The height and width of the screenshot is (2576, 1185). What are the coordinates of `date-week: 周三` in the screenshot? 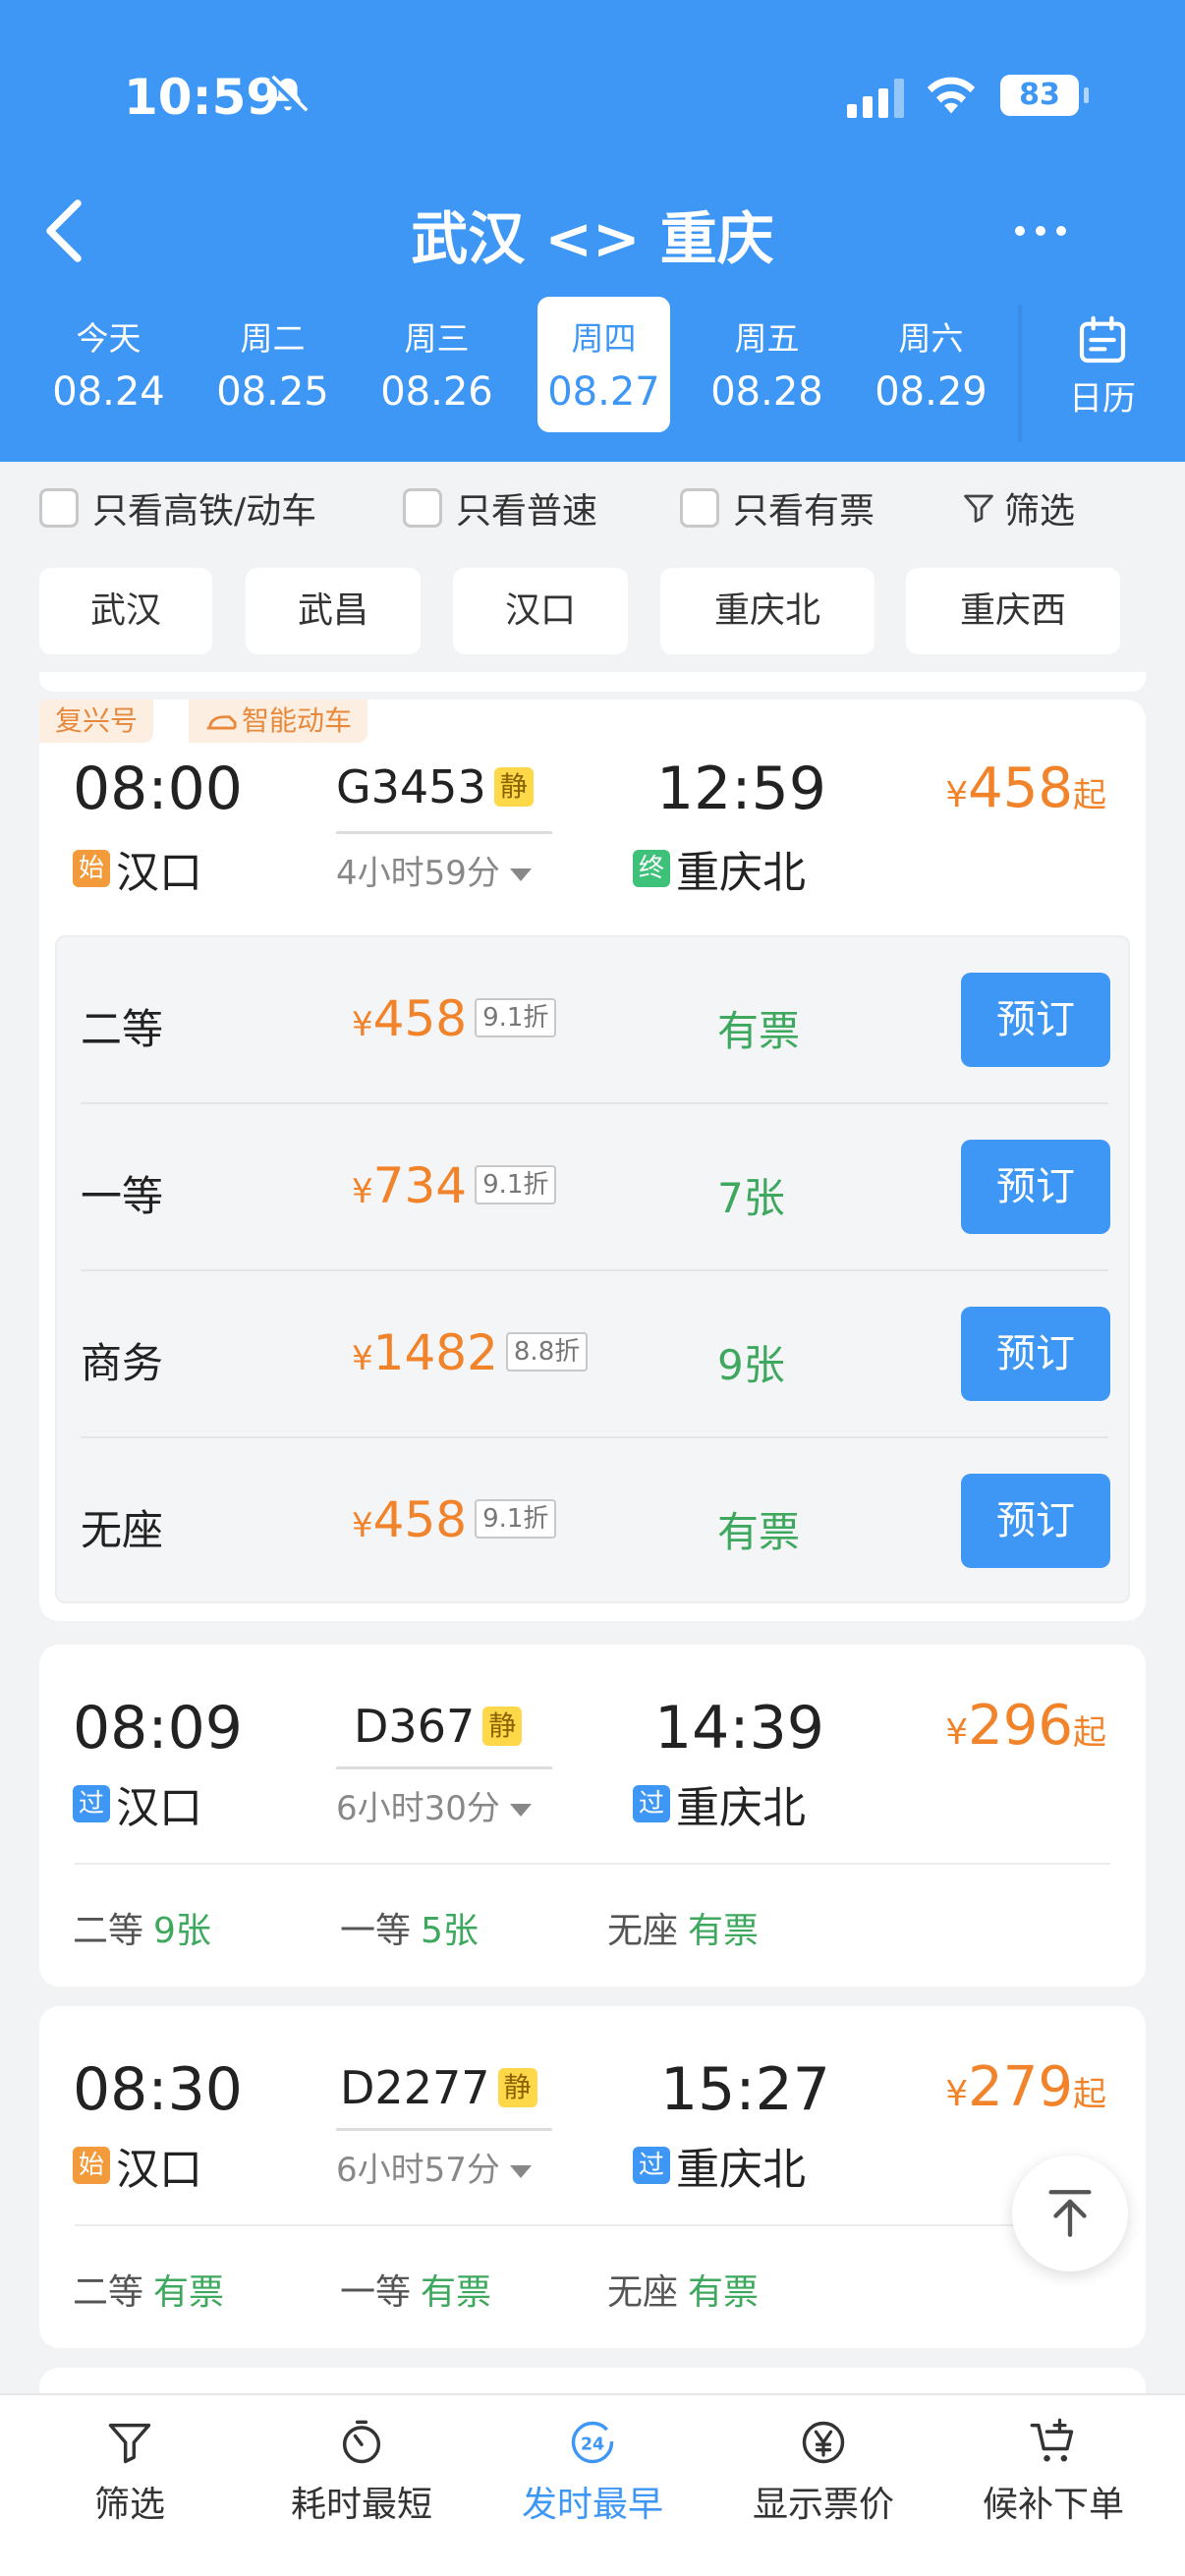 It's located at (437, 338).